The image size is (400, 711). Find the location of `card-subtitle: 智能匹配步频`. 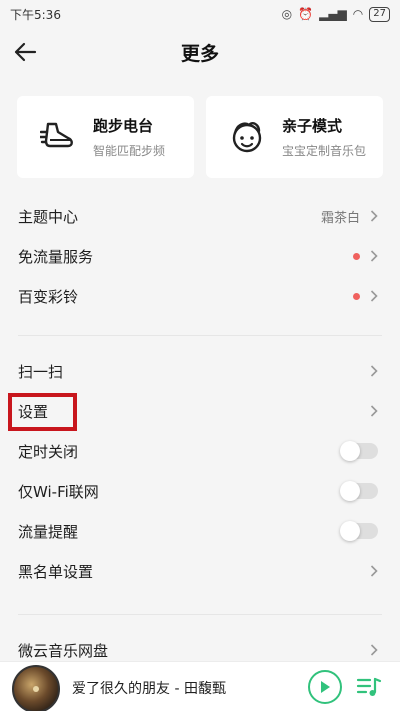

card-subtitle: 智能匹配步频 is located at coordinates (129, 151).